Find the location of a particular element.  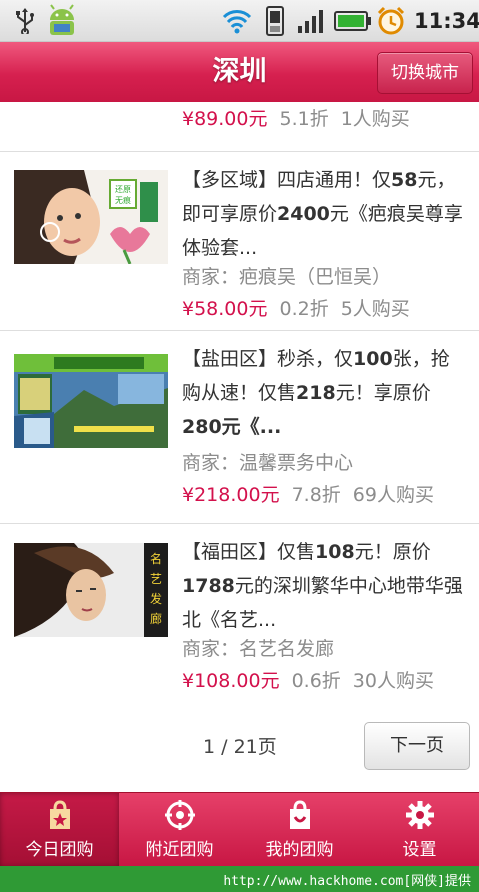

price-row: ¥89.00元 5.1折 1人购买 is located at coordinates (296, 117).